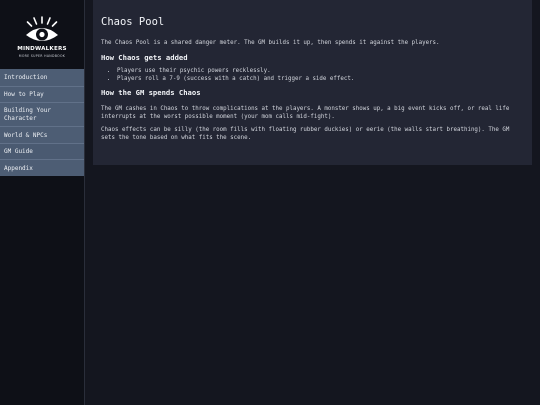  What do you see at coordinates (42, 150) in the screenshot?
I see `nav-item-gm-guide: GM Guide` at bounding box center [42, 150].